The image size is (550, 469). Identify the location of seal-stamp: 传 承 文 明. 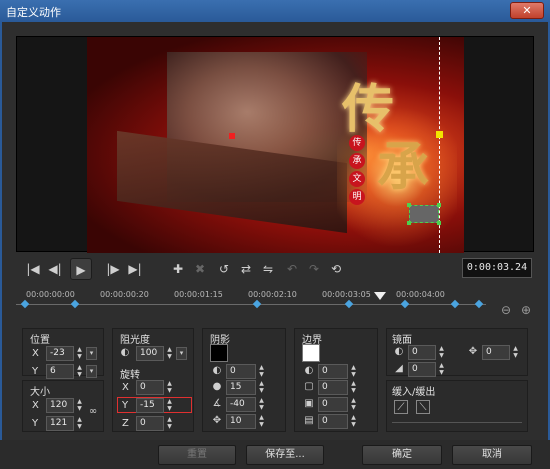
(358, 171).